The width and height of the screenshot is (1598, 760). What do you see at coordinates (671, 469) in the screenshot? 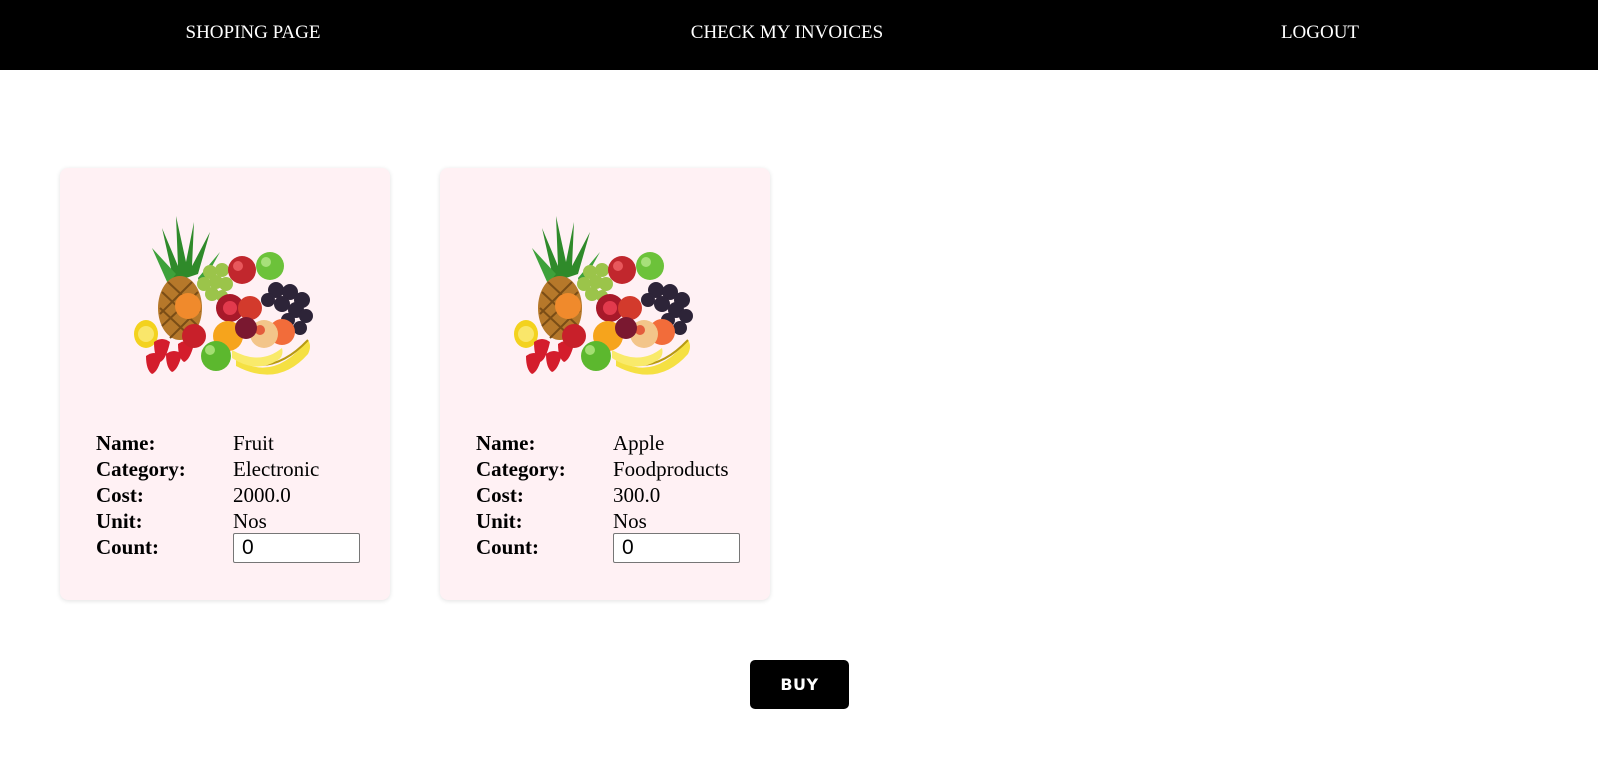
I see `product-category: Foodproducts` at bounding box center [671, 469].